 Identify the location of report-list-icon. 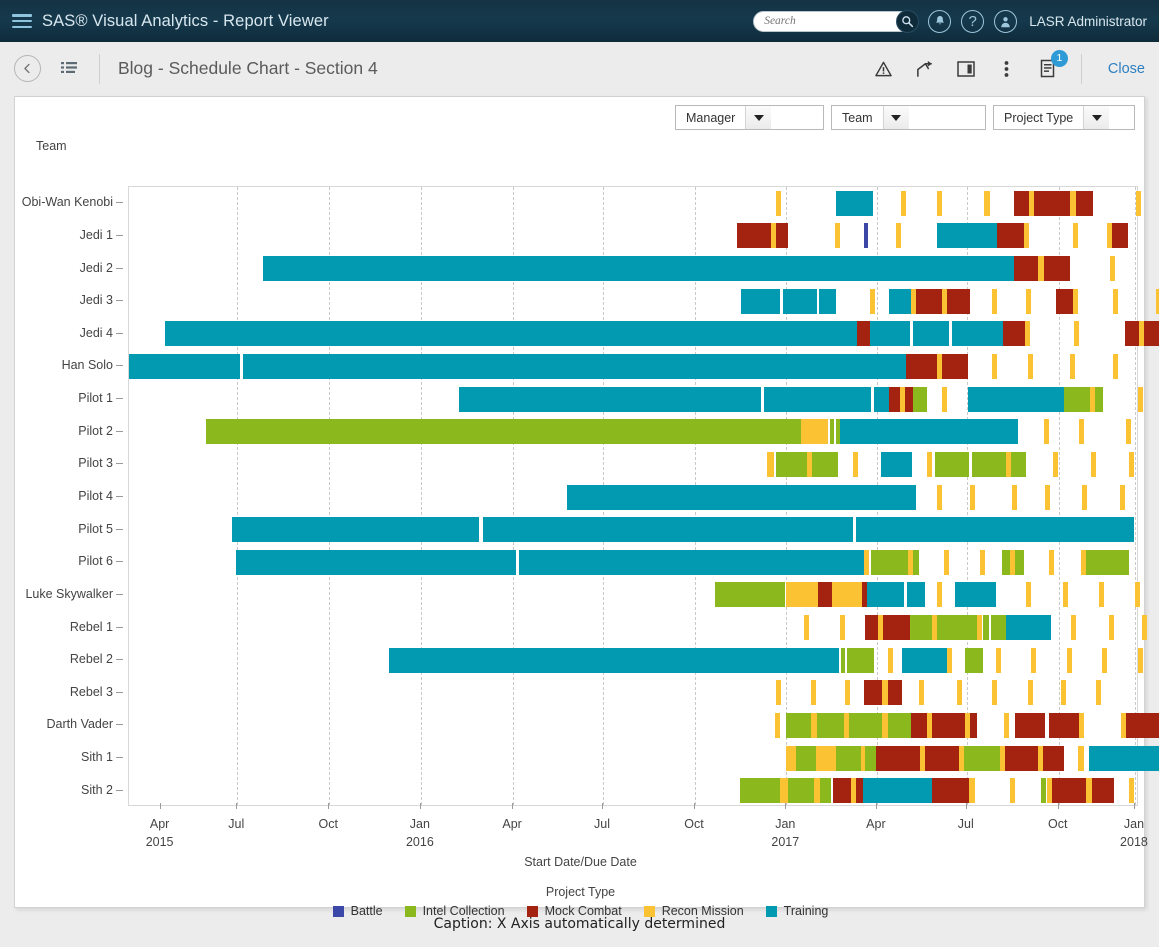
(71, 69).